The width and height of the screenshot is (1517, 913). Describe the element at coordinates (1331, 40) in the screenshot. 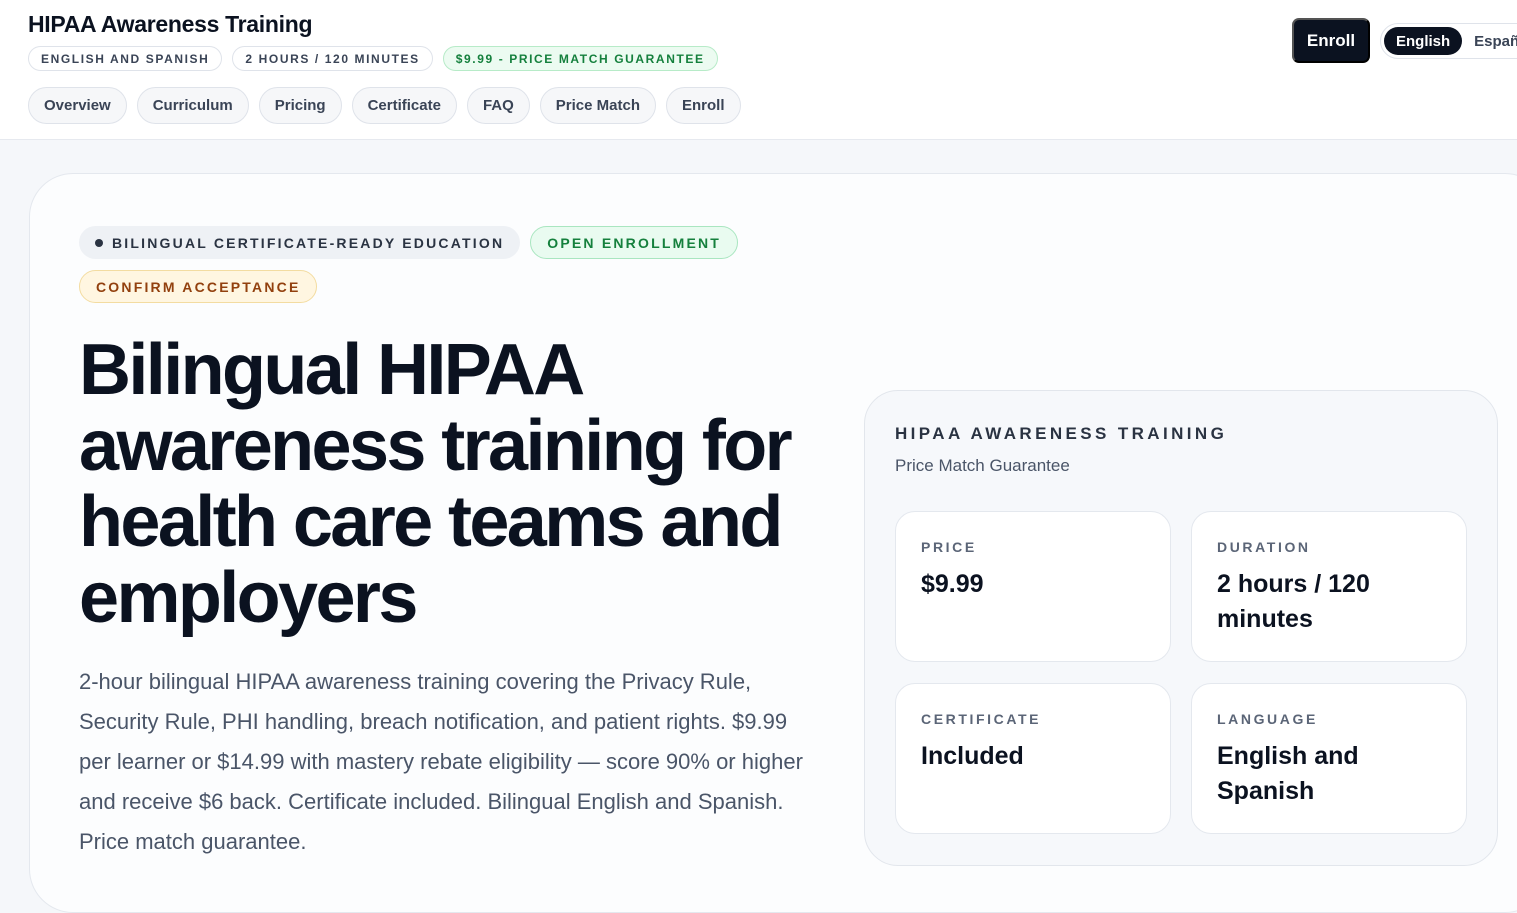

I see `enroll-button: Enroll` at that location.